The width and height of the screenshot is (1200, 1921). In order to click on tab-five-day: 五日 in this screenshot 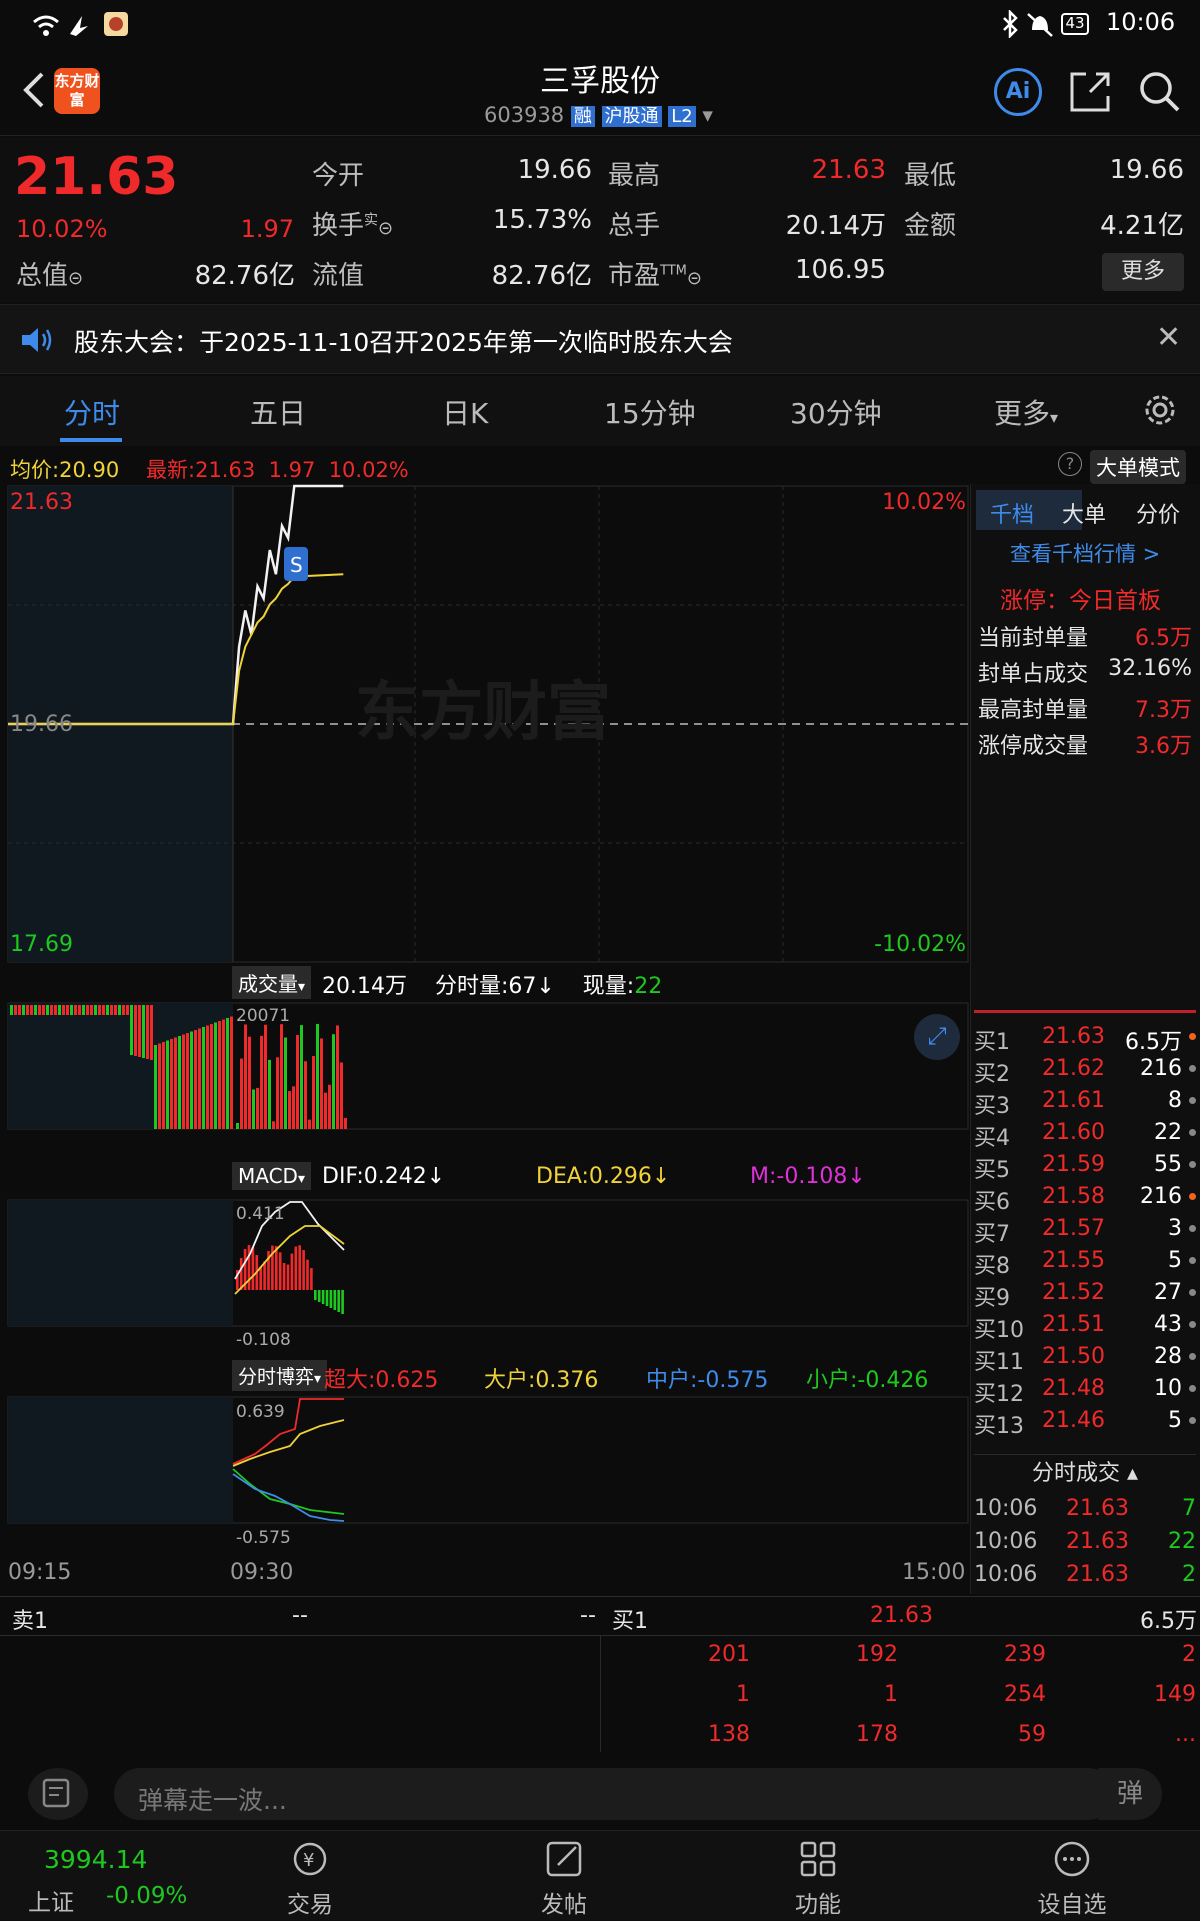, I will do `click(278, 412)`.